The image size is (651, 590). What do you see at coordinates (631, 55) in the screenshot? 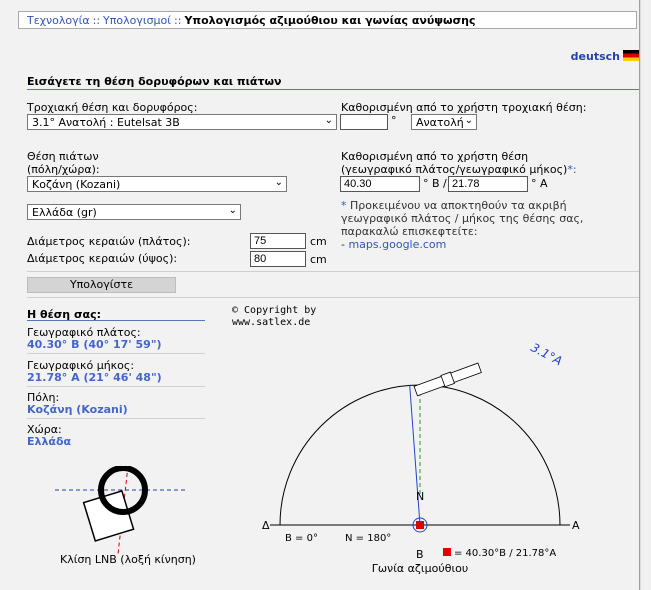
I see `german-flag-icon` at bounding box center [631, 55].